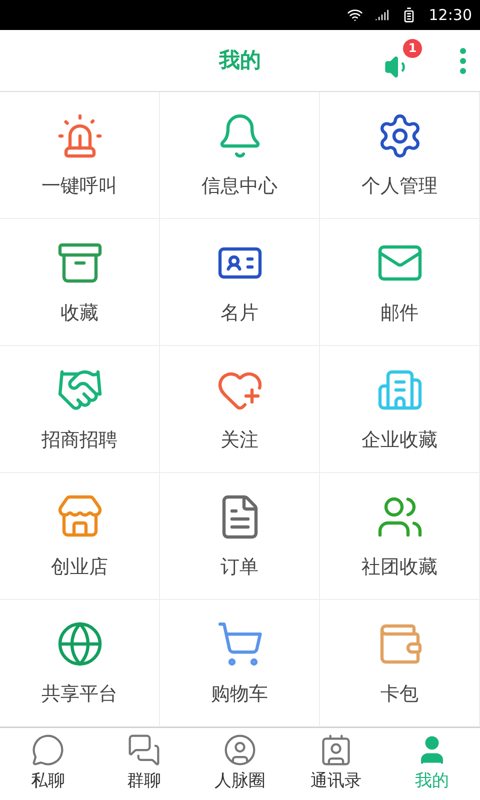 Image resolution: width=480 pixels, height=800 pixels. I want to click on nav-tab: 通讯录, so click(336, 764).